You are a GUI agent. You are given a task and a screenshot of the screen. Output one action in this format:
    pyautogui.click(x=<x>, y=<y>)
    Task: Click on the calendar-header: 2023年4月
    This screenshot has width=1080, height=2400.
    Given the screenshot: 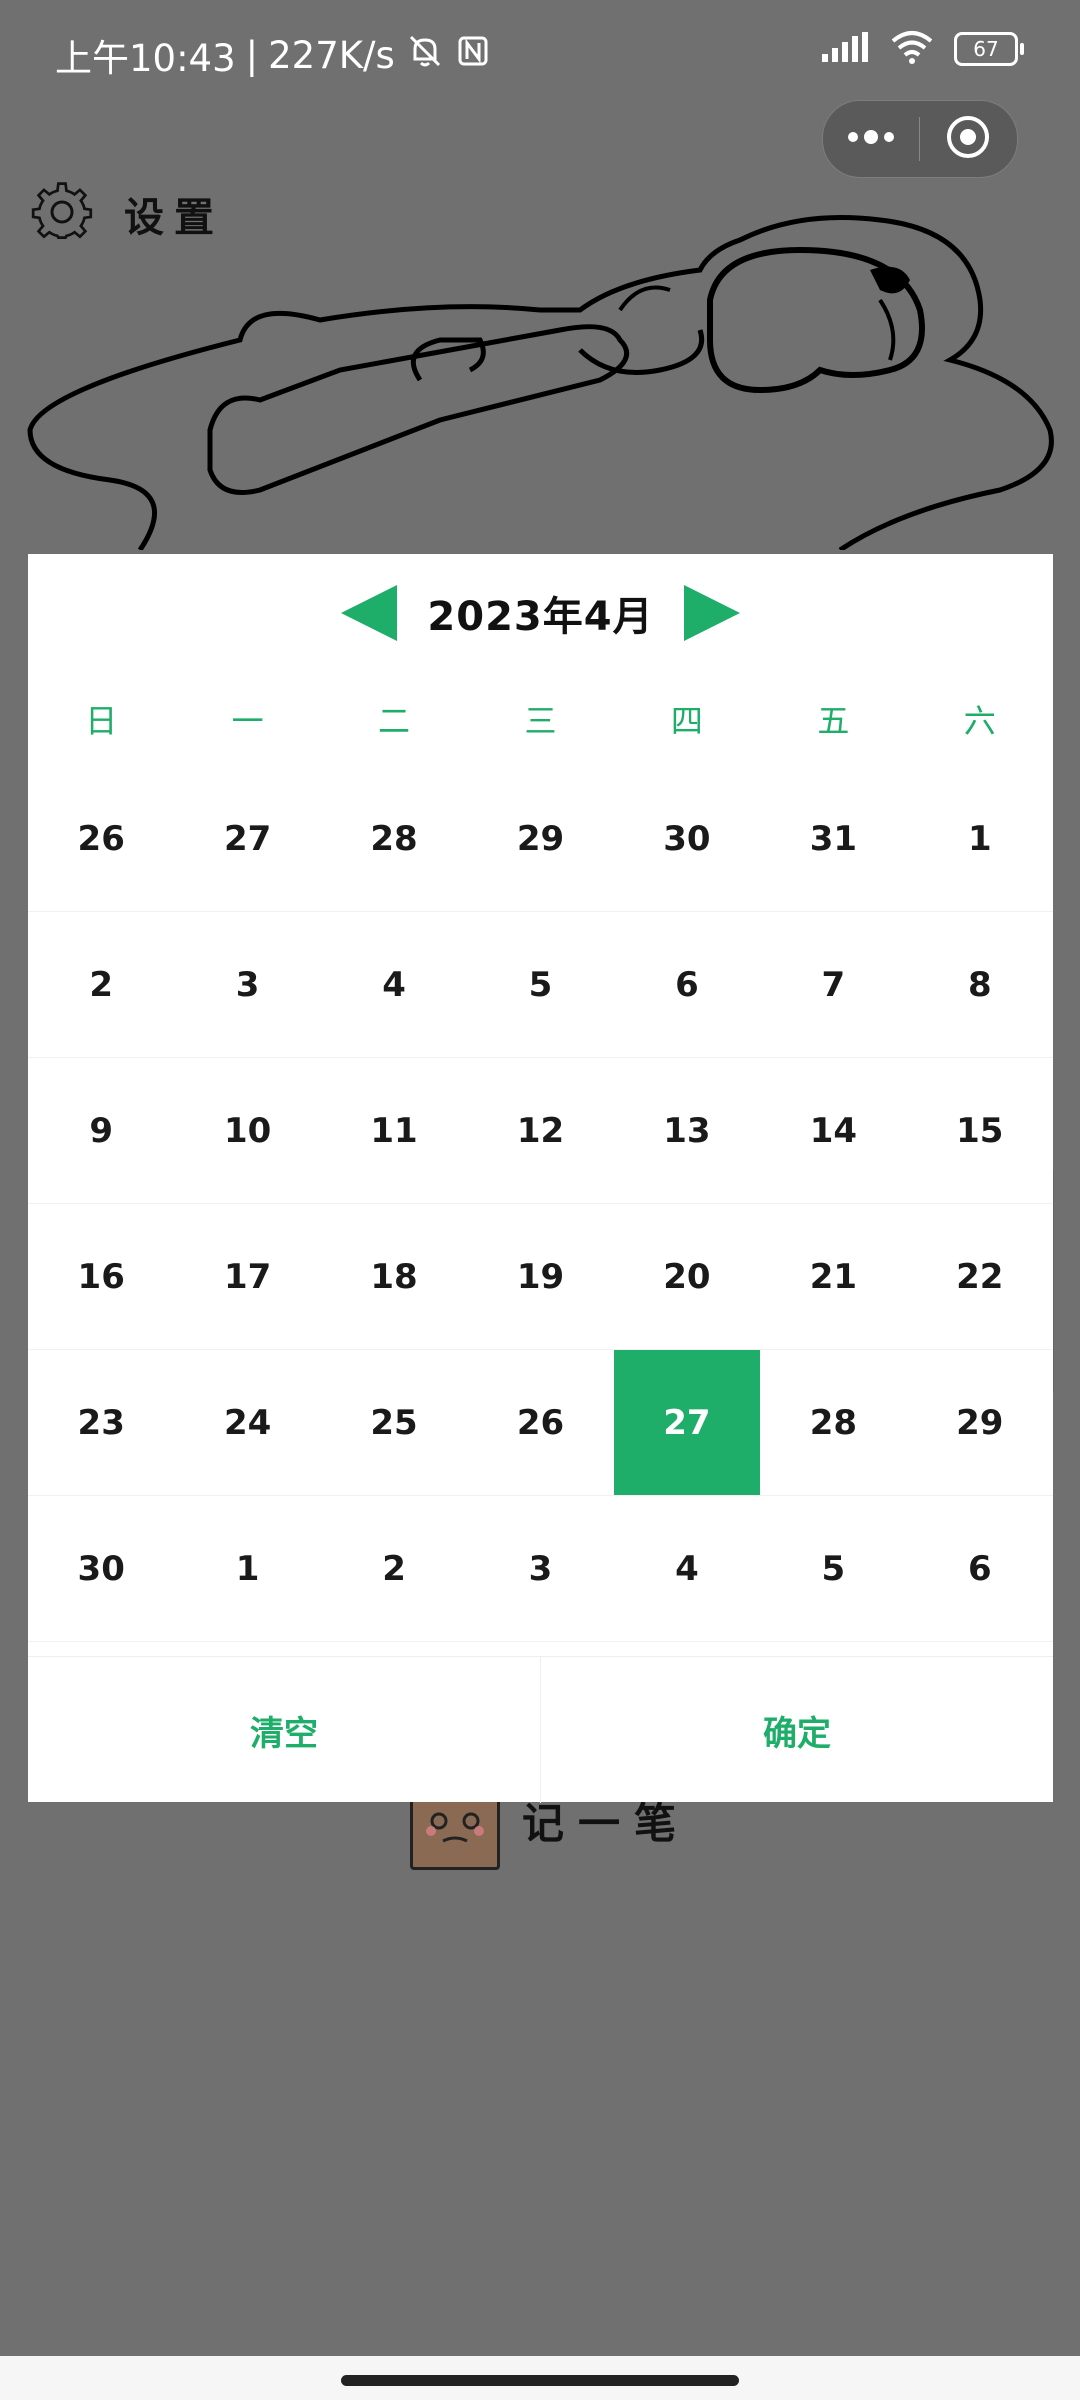 What is the action you would take?
    pyautogui.click(x=540, y=613)
    